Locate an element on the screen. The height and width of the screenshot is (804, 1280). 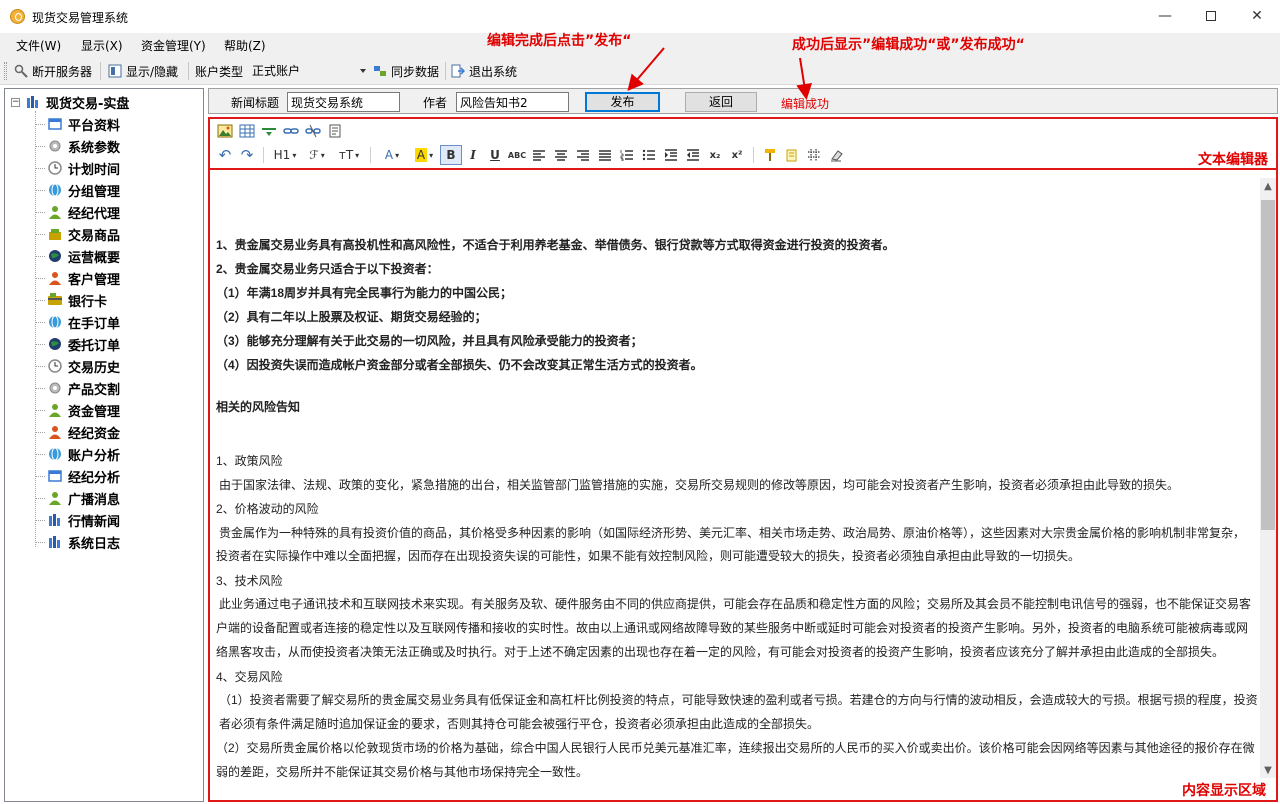
title-input is located at coordinates (343, 102).